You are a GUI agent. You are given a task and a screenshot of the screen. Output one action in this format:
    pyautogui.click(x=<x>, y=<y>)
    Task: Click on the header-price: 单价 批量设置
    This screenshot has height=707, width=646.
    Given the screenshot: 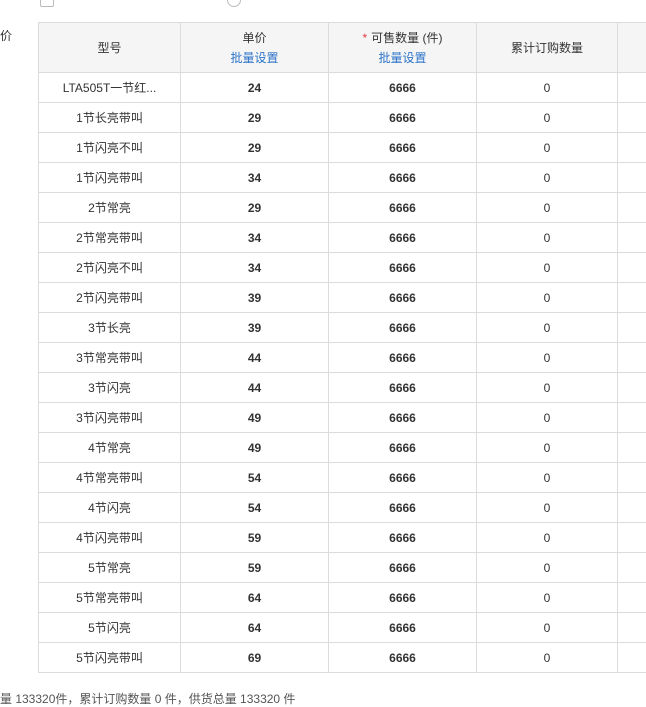 What is the action you would take?
    pyautogui.click(x=255, y=48)
    